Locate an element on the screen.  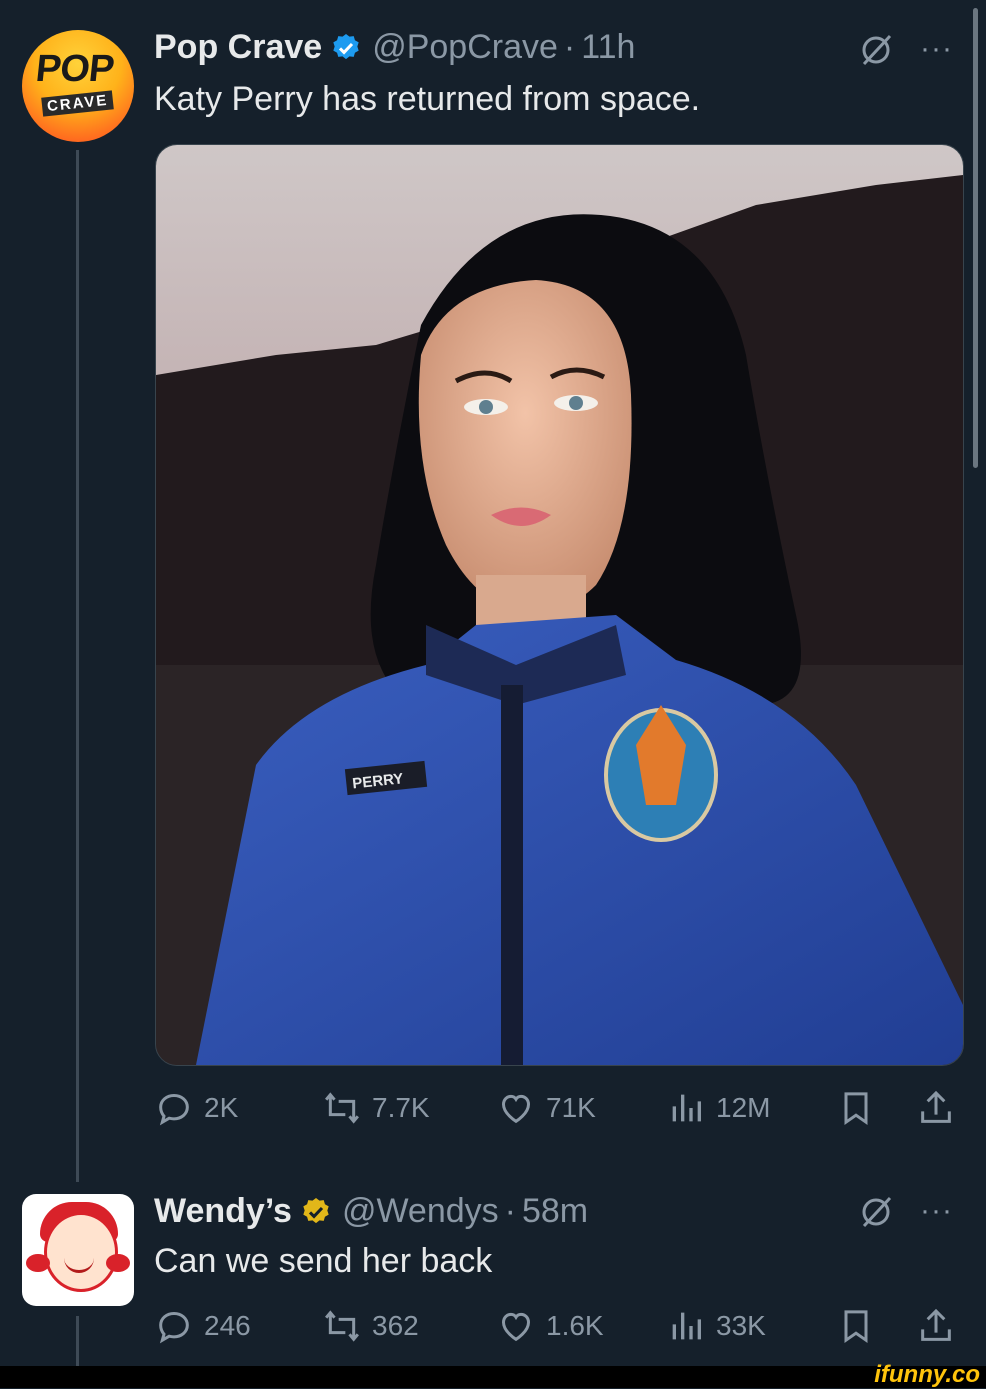
repost-button: 362 is located at coordinates (370, 1326).